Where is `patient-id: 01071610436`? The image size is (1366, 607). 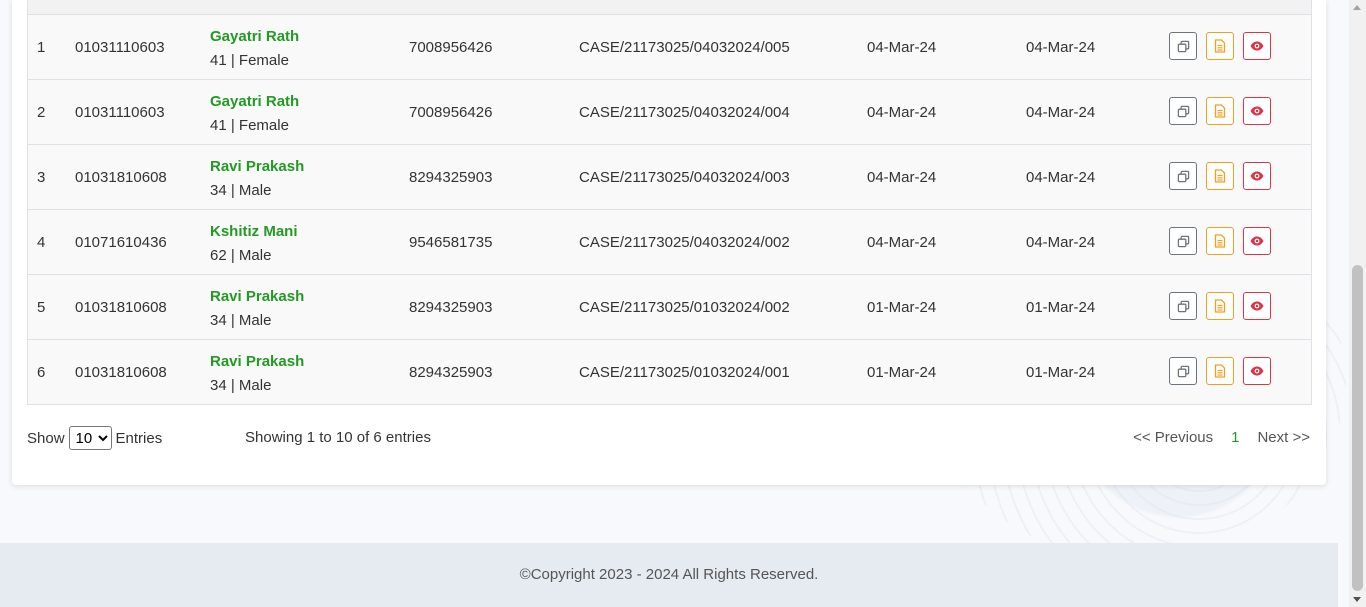
patient-id: 01071610436 is located at coordinates (121, 242).